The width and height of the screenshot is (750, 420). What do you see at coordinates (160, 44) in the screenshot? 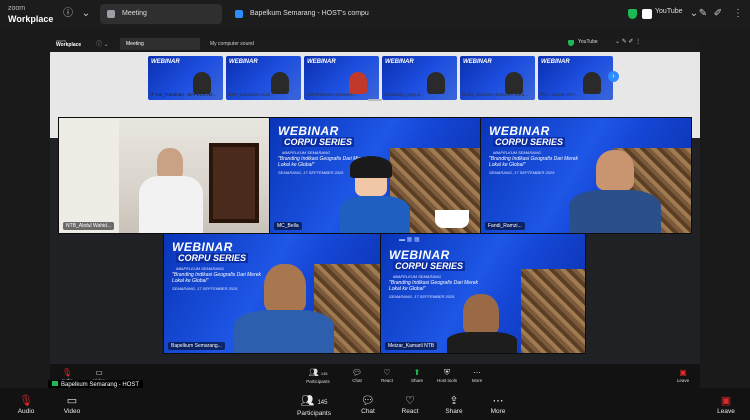
I see `inner-tab-meeting: Meeting` at bounding box center [160, 44].